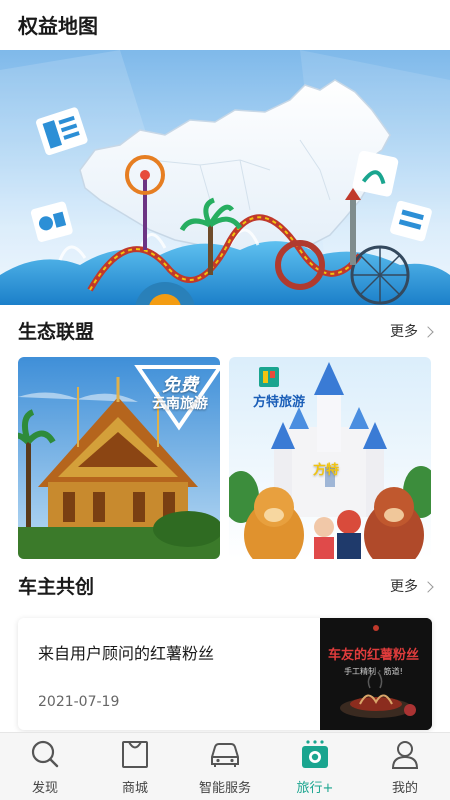 The width and height of the screenshot is (450, 800). I want to click on user-icon, so click(405, 755).